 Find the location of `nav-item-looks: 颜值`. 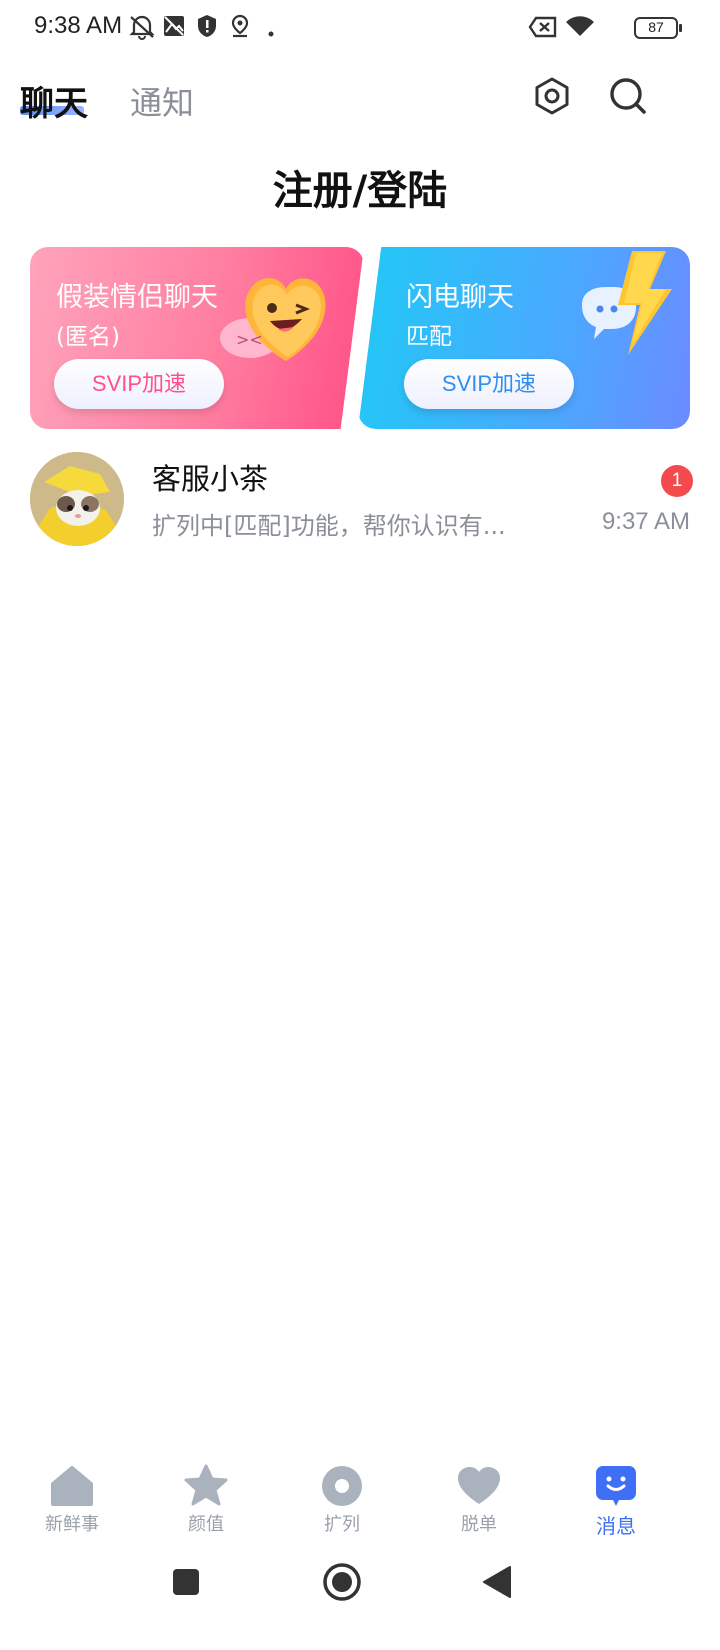

nav-item-looks: 颜值 is located at coordinates (206, 1505).